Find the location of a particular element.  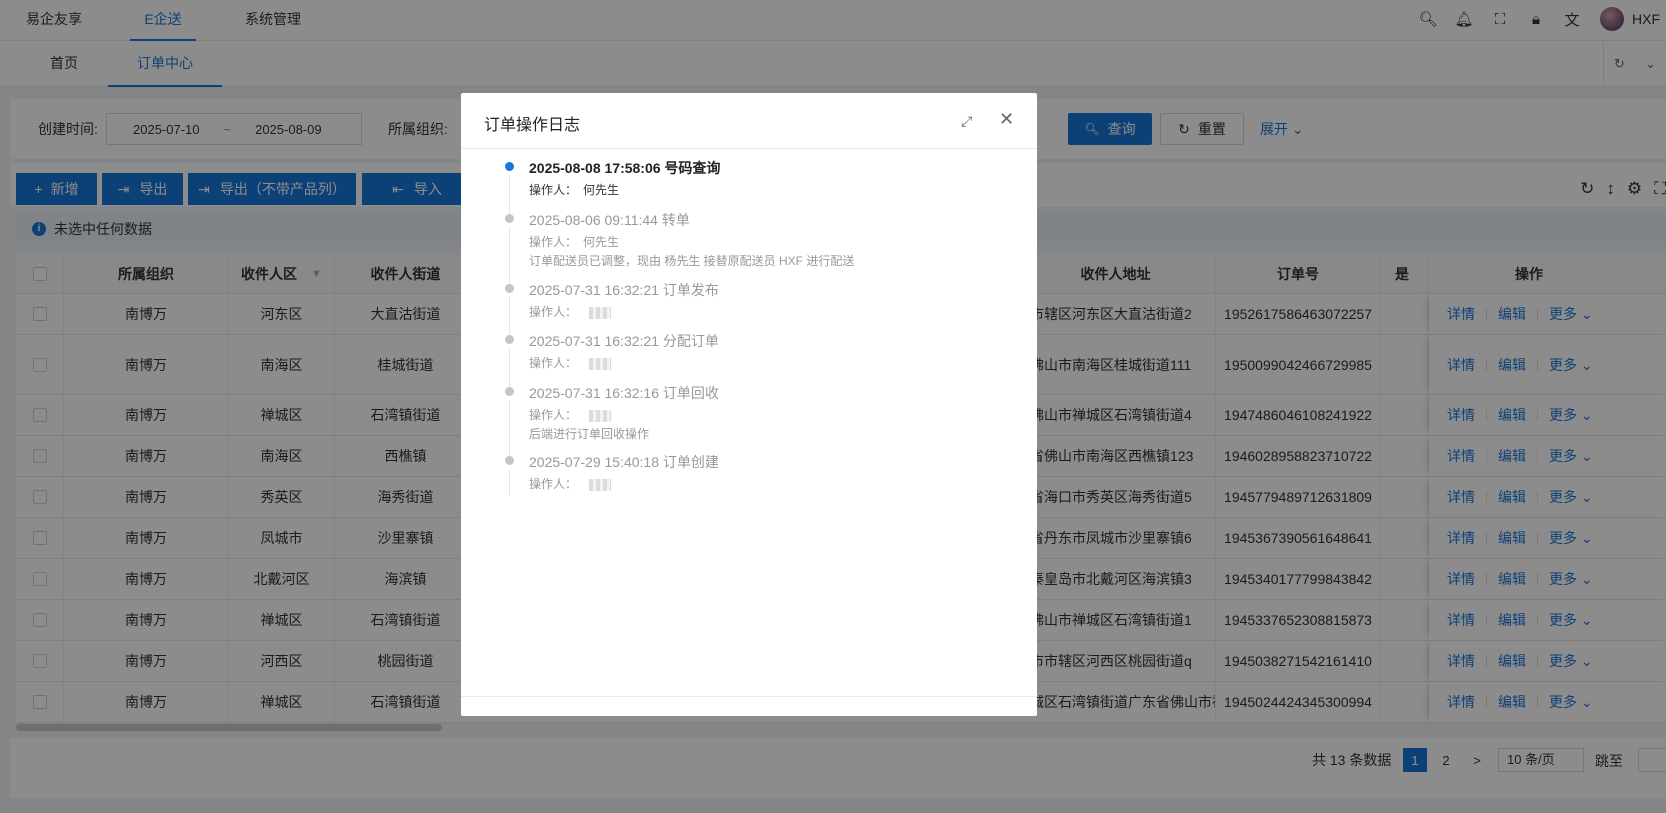

timeline-title: 2025-07-31 16:32:21 分配订单 is located at coordinates (624, 341).